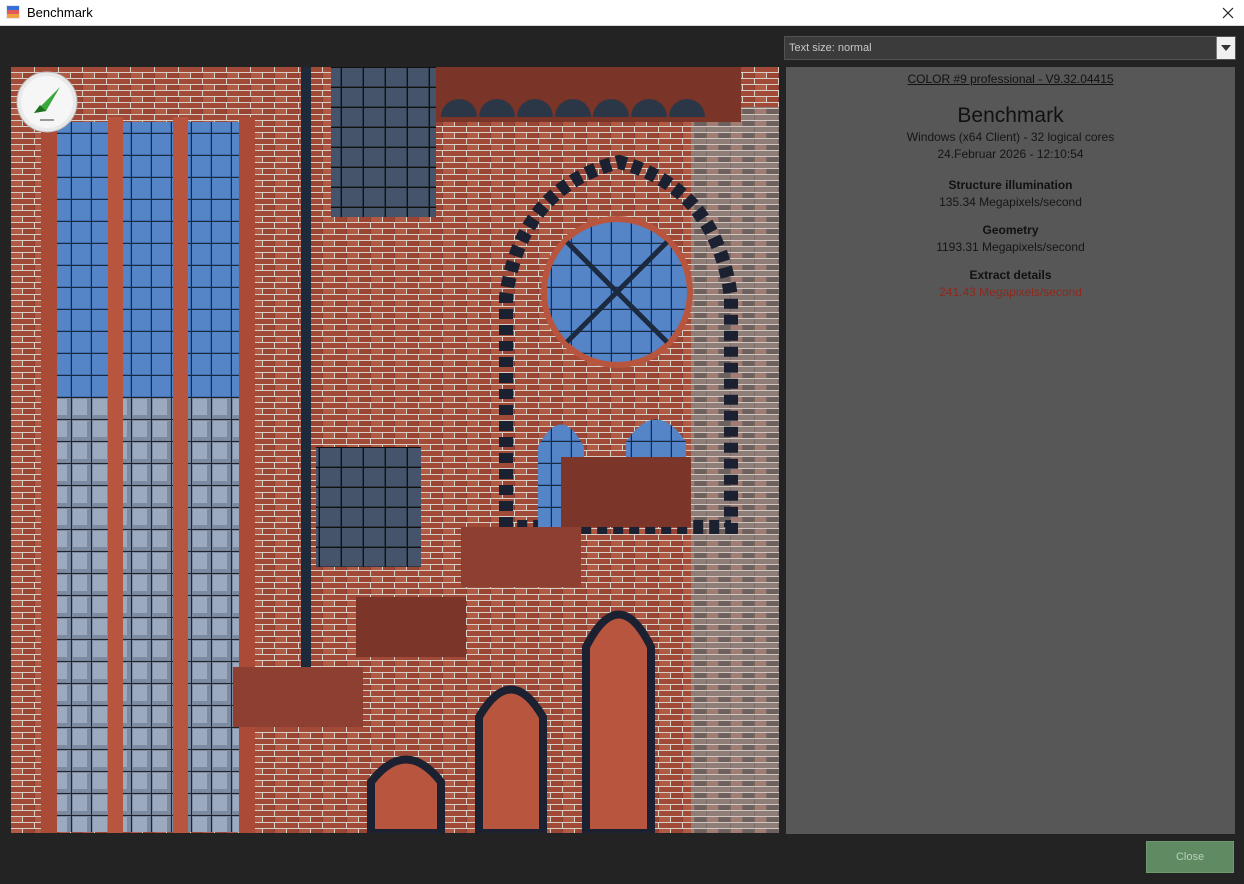 This screenshot has width=1244, height=884. What do you see at coordinates (1010, 137) in the screenshot?
I see `system-info: Windows (x64 Client) - 32 logical cores` at bounding box center [1010, 137].